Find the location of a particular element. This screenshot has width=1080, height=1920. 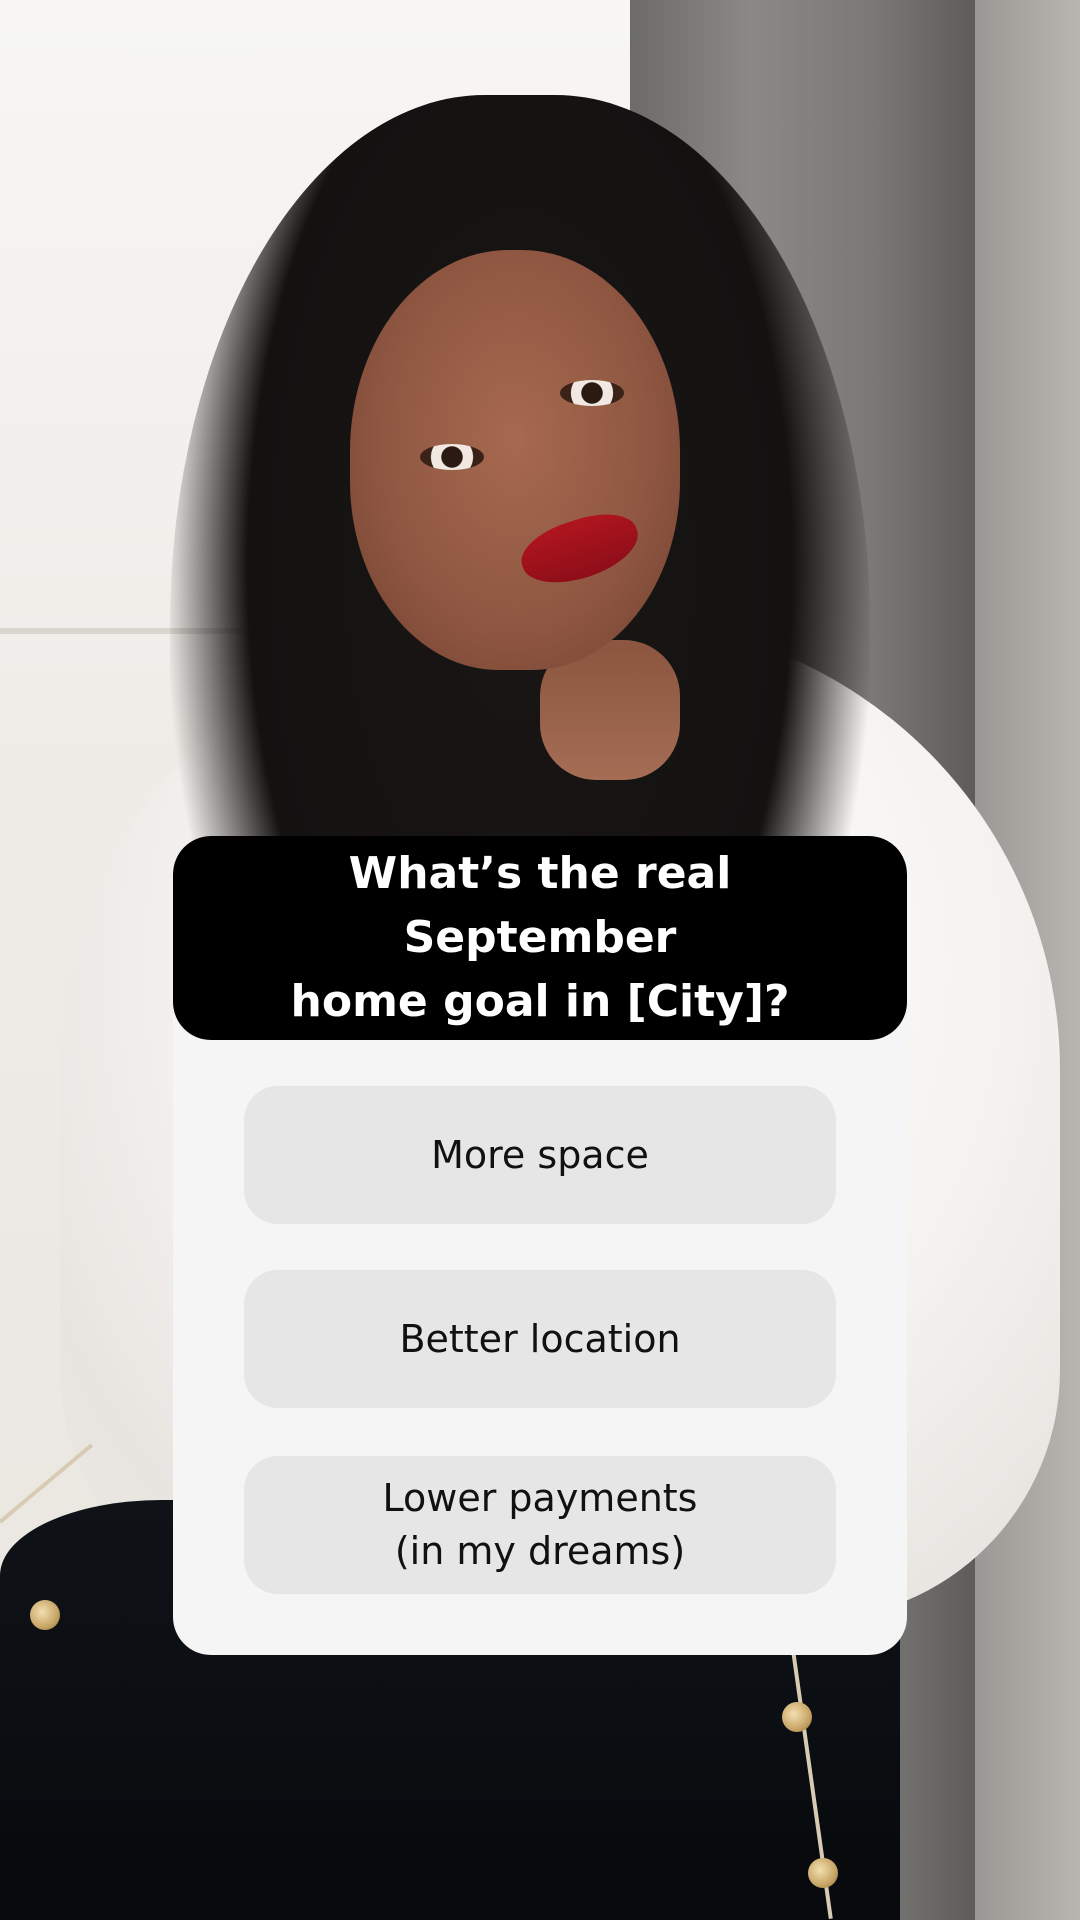

poll-option-better-location: Better location is located at coordinates (540, 1339).